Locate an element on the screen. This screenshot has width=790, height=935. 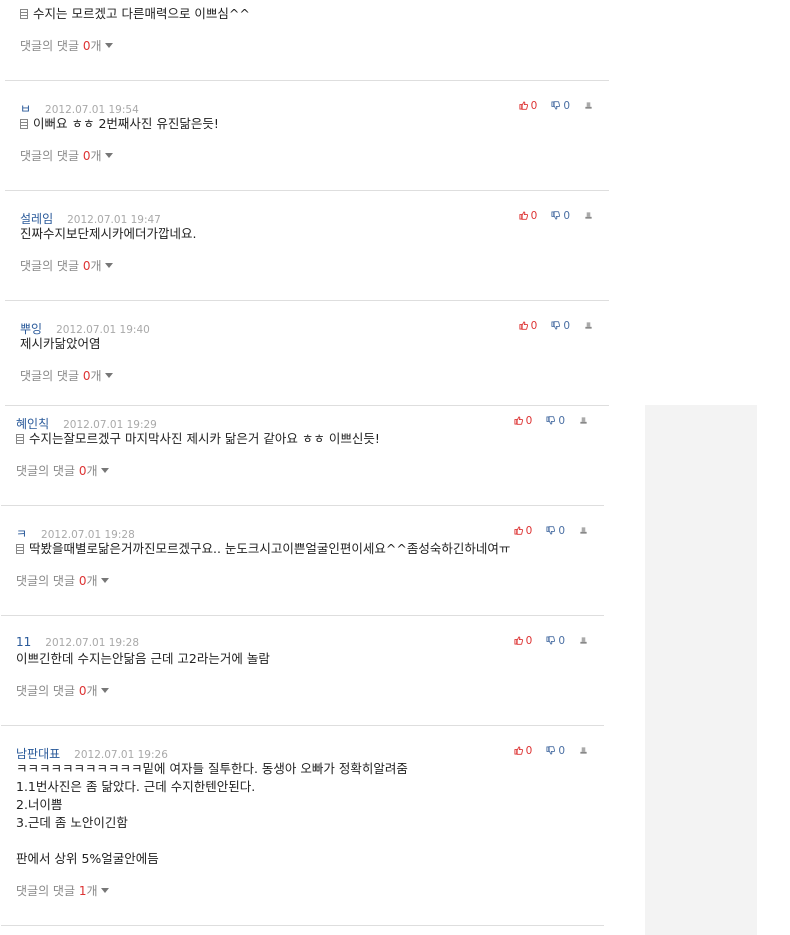
right-side-panel is located at coordinates (701, 670).